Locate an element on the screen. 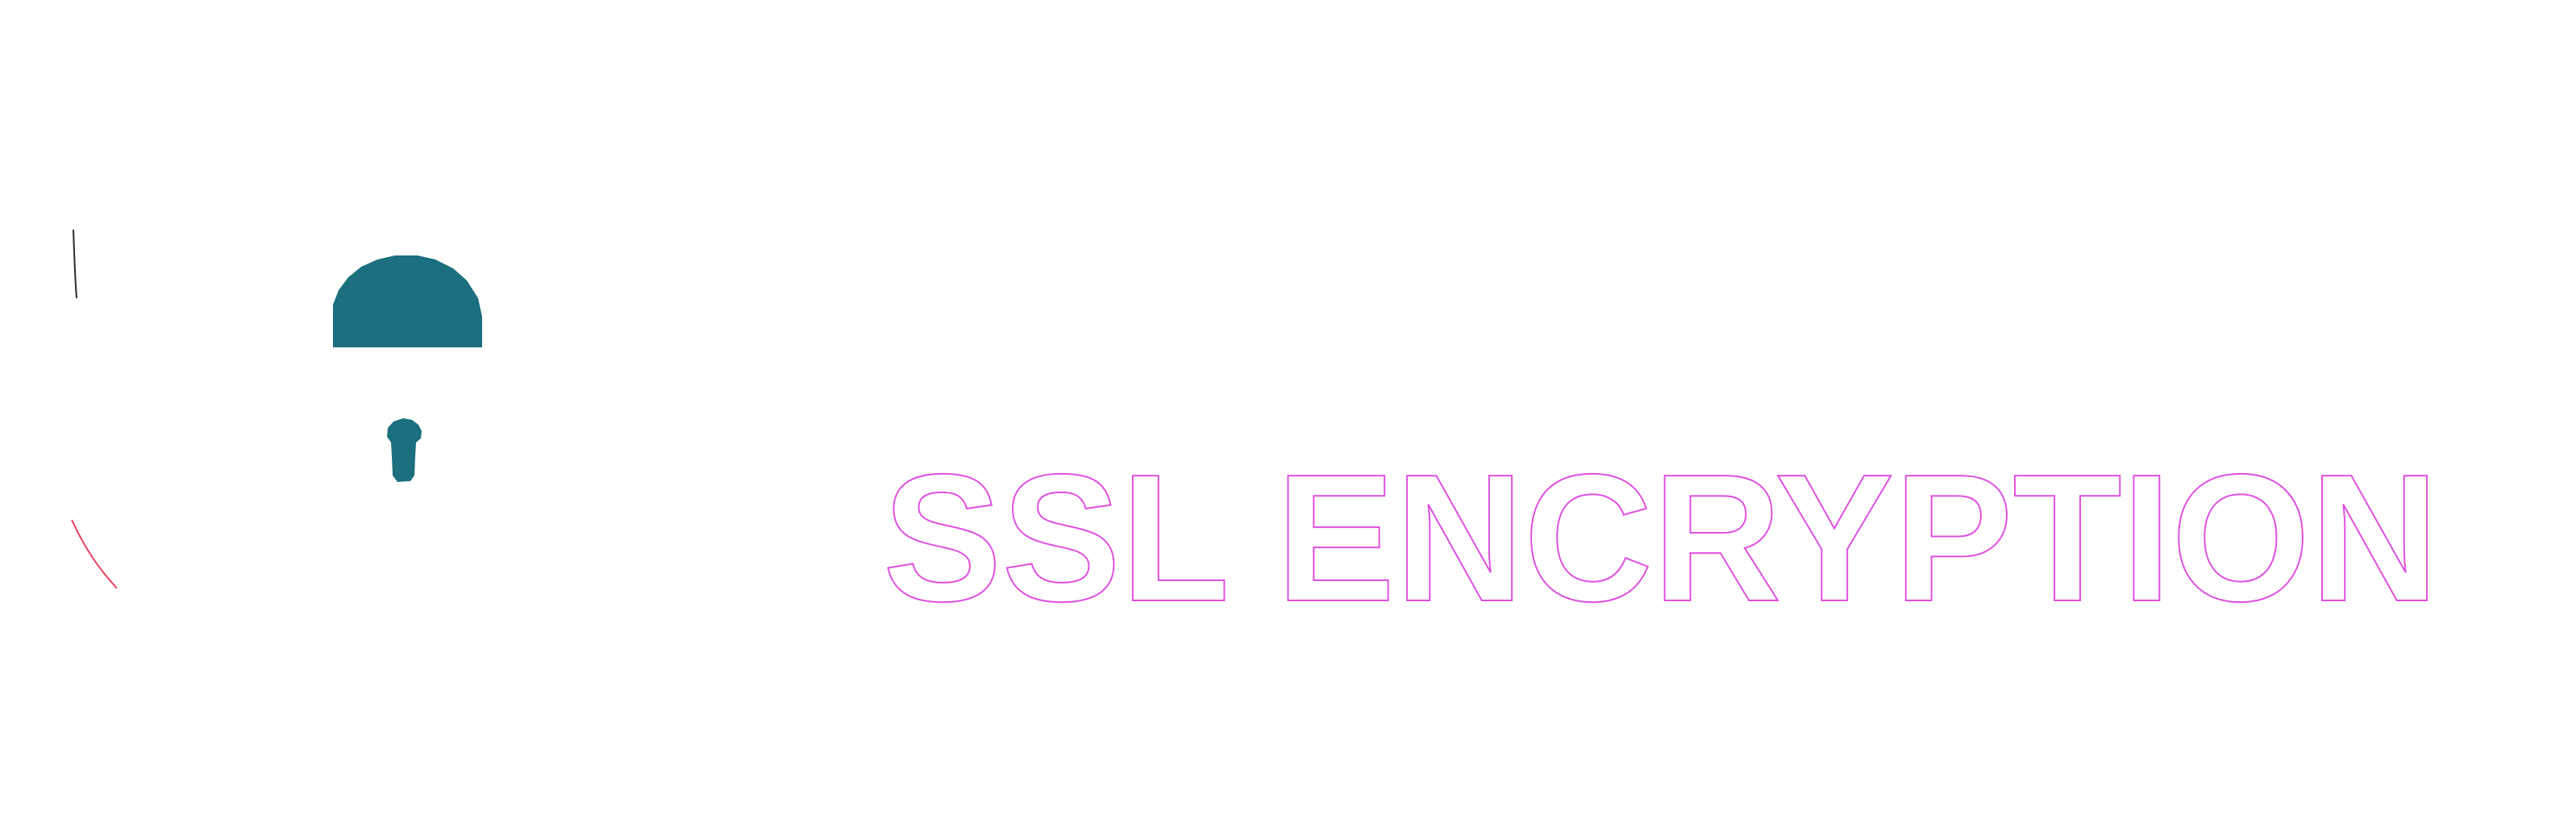 This screenshot has height=818, width=2576. page-title: SSL ENCRYPTION is located at coordinates (1661, 537).